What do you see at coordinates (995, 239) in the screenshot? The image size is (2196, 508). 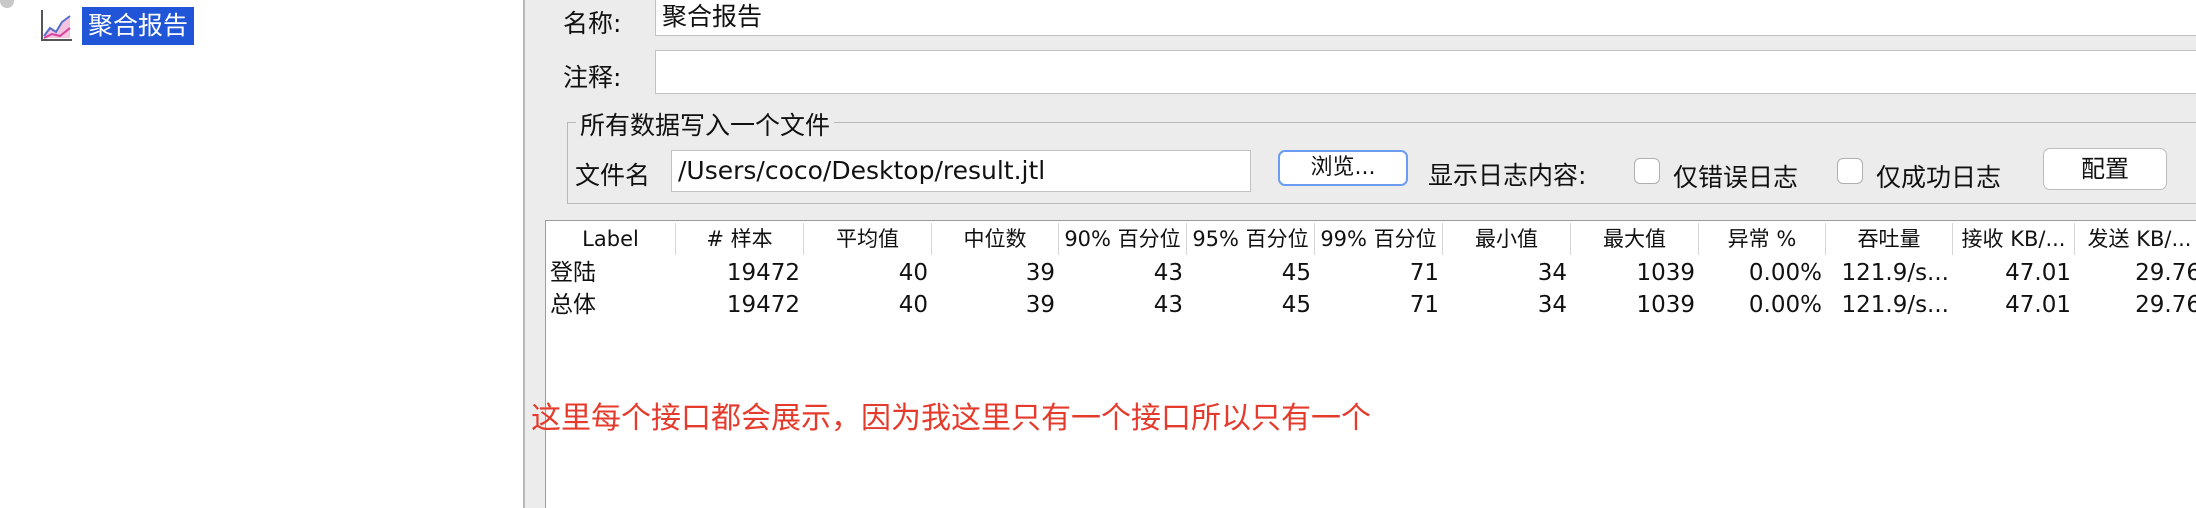 I see `column-header-median: 中位数` at bounding box center [995, 239].